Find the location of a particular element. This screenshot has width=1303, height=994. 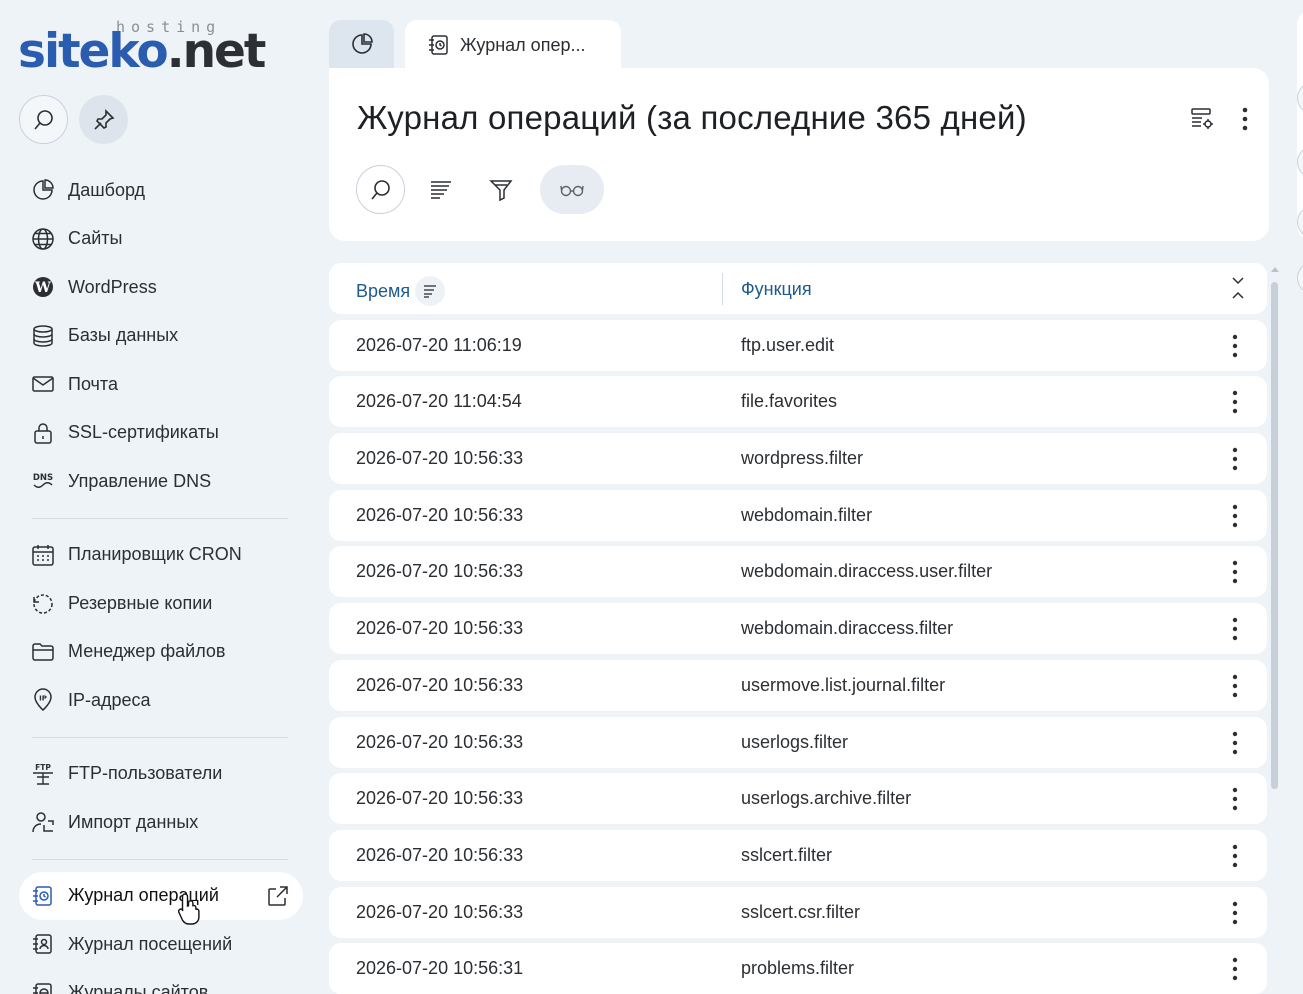

hand-cursor-icon is located at coordinates (188, 909).